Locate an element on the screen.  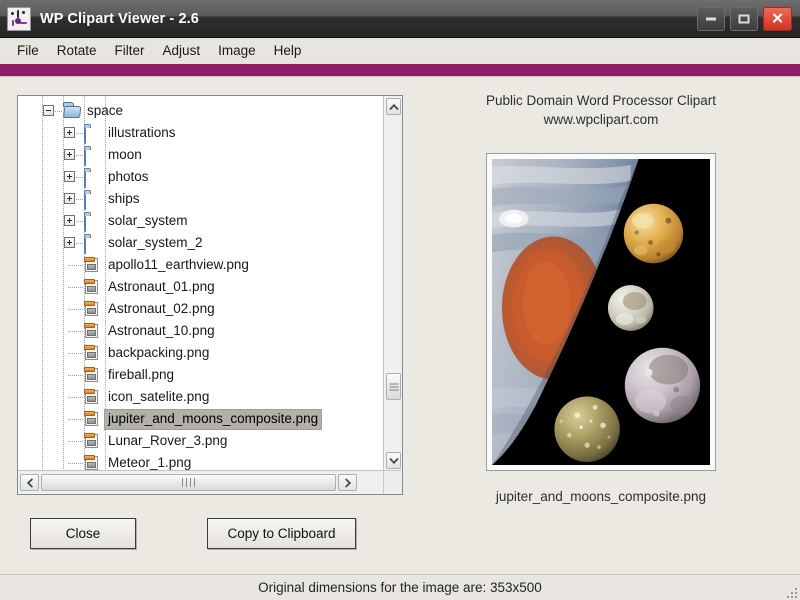
scroll-left-button is located at coordinates (29, 482).